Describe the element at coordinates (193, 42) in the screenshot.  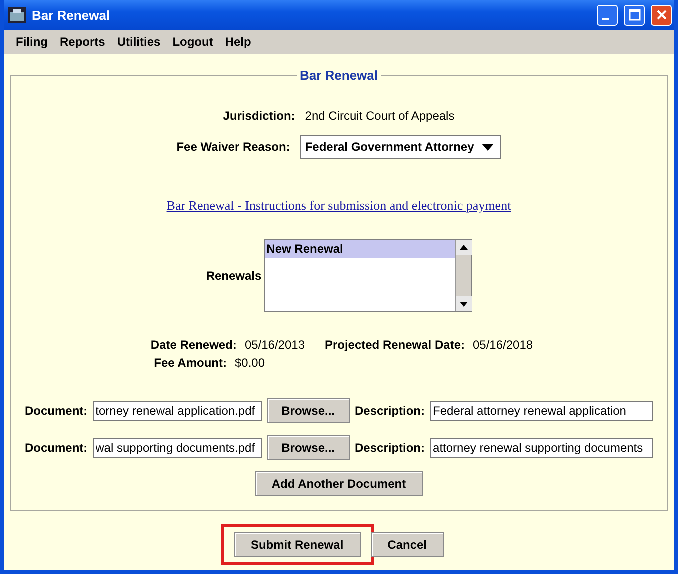
I see `menu-item: Logout` at that location.